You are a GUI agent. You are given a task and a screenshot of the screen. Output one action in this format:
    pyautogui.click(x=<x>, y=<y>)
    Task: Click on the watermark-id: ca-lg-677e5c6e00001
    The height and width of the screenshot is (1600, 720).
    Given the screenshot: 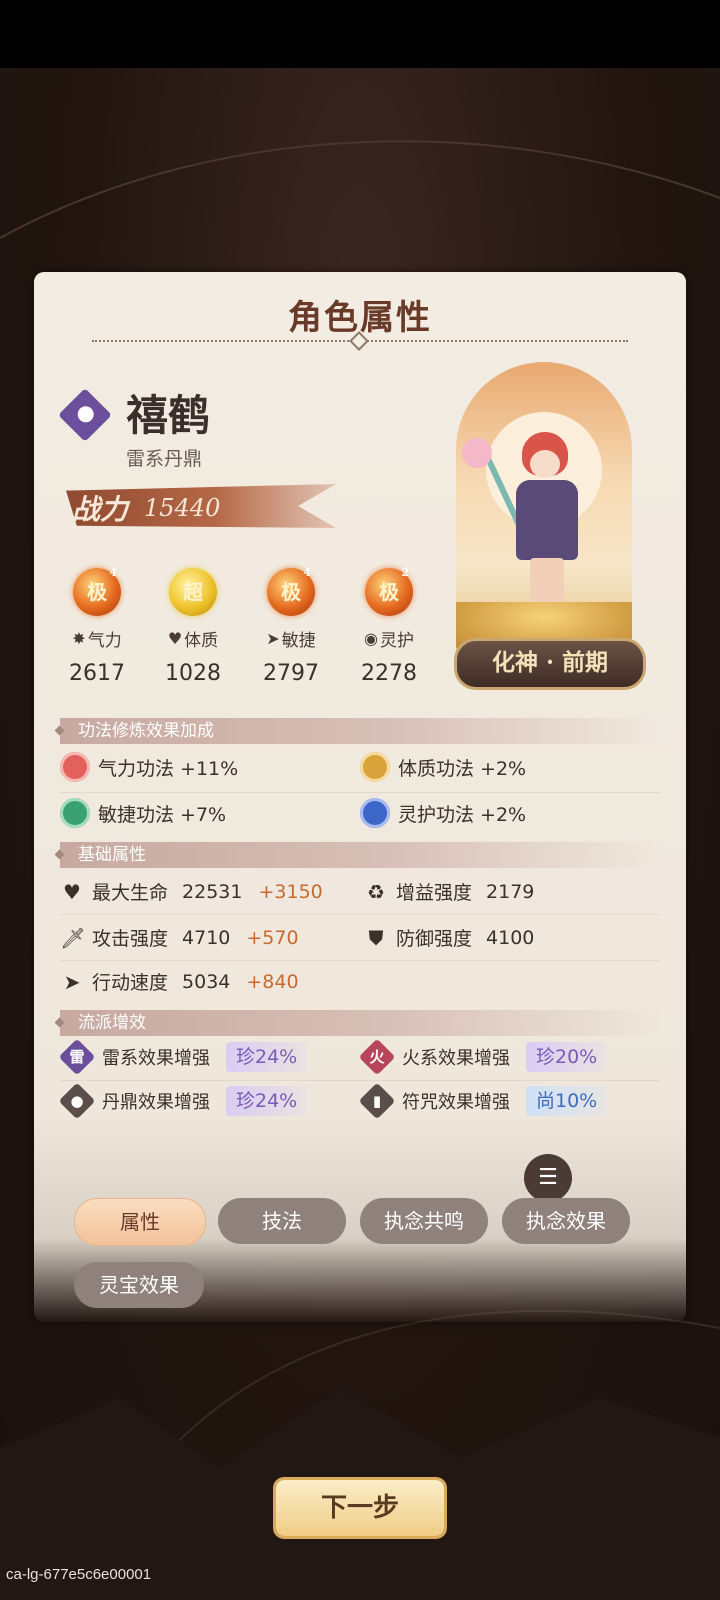 What is the action you would take?
    pyautogui.click(x=79, y=1574)
    